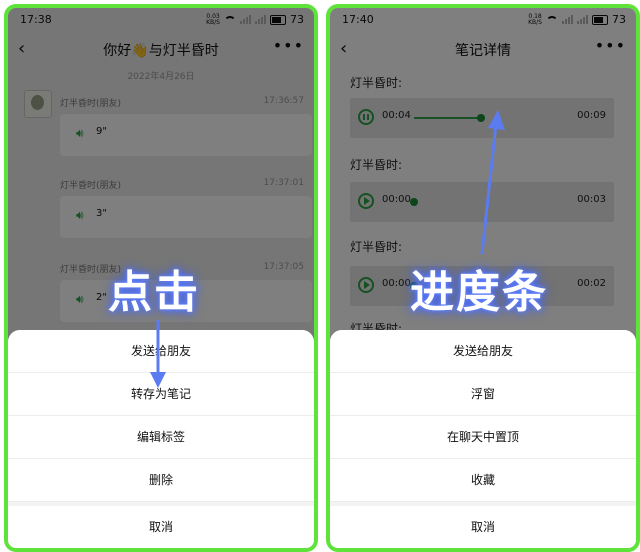 This screenshot has width=640, height=552. What do you see at coordinates (483, 394) in the screenshot?
I see `floating-window-button: 浮窗` at bounding box center [483, 394].